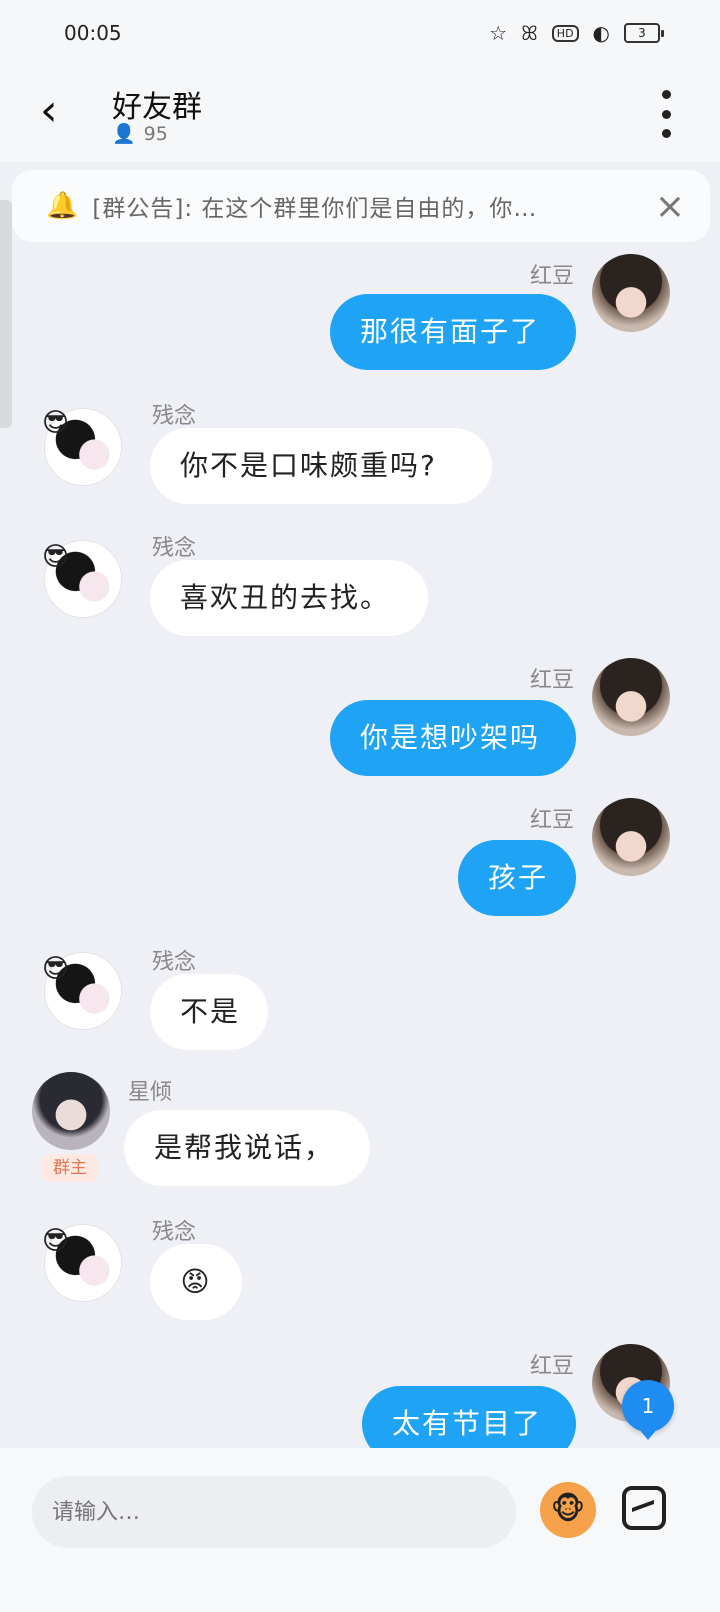 This screenshot has width=720, height=1612. What do you see at coordinates (565, 33) in the screenshot?
I see `hd-icon: HD` at bounding box center [565, 33].